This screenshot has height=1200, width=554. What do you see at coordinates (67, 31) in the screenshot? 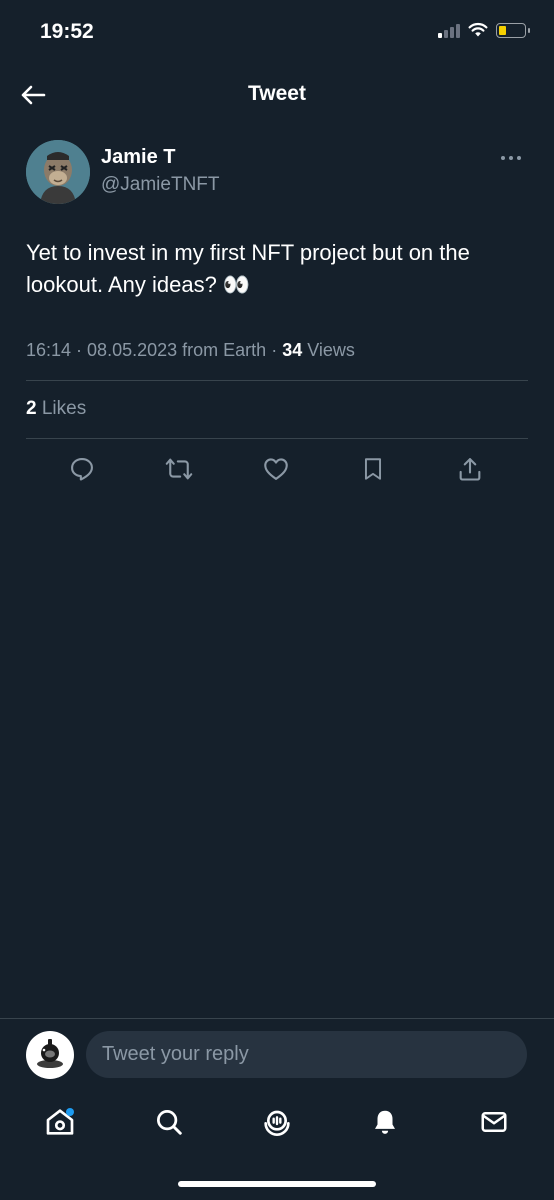
I see `status-time: 19:52` at bounding box center [67, 31].